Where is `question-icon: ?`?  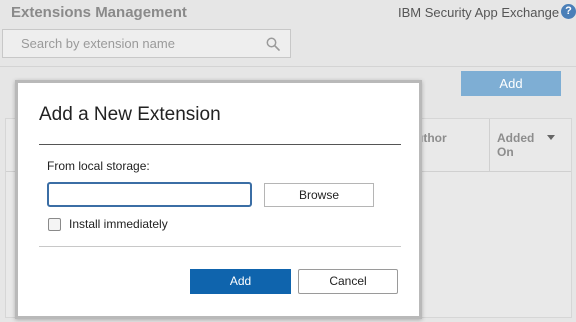 question-icon: ? is located at coordinates (568, 11).